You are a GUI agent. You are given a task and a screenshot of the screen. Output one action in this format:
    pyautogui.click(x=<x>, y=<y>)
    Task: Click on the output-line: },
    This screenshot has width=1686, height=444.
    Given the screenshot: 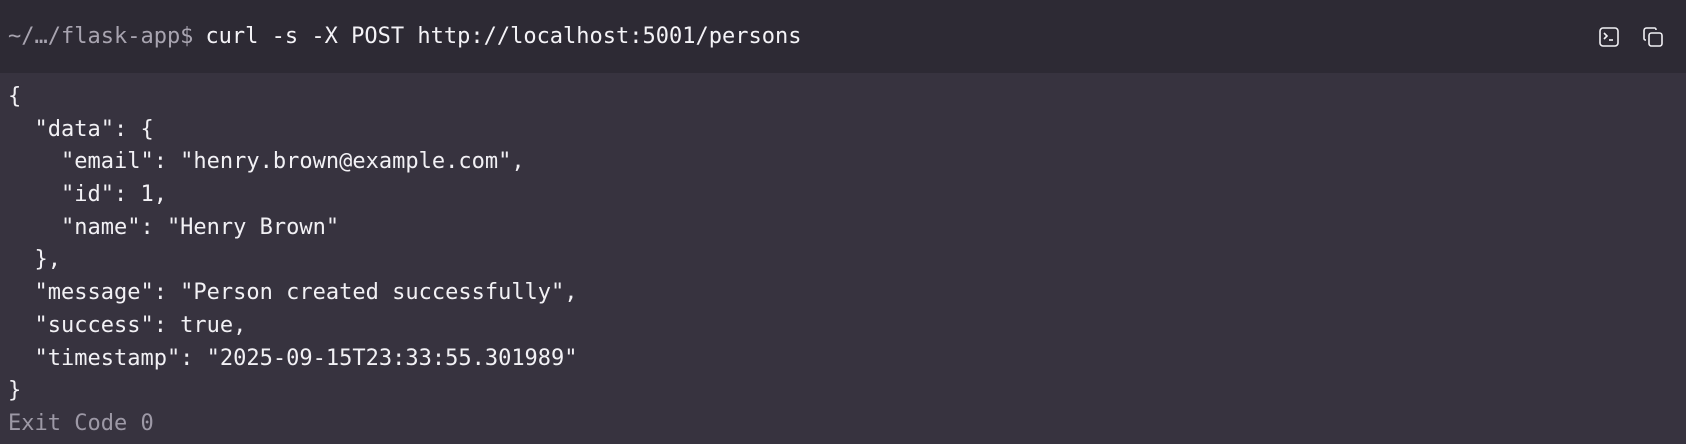 What is the action you would take?
    pyautogui.click(x=34, y=260)
    